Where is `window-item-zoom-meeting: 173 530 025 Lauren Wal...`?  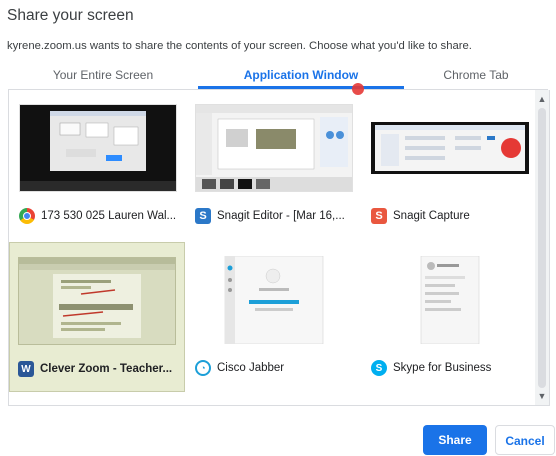
window-item-zoom-meeting: 173 530 025 Lauren Wal... is located at coordinates (99, 165).